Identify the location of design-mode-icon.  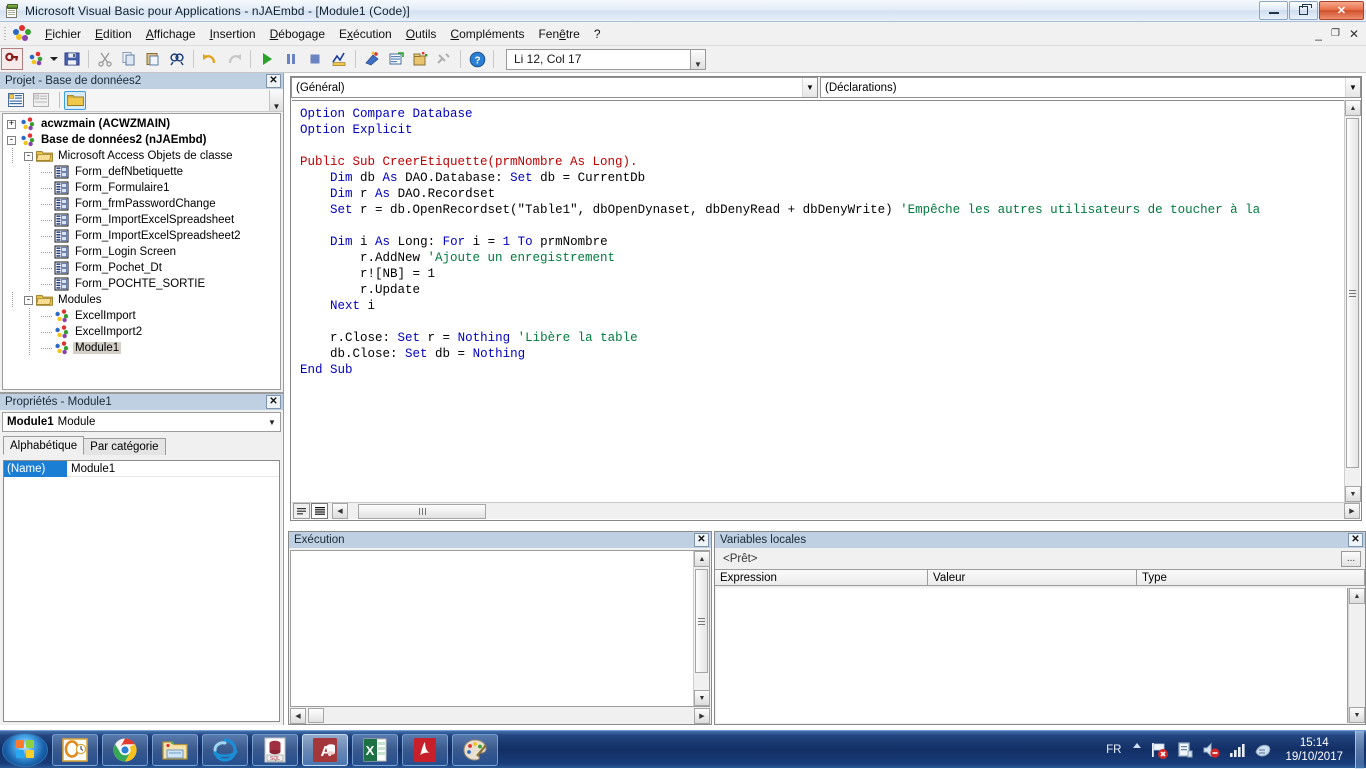
(339, 59).